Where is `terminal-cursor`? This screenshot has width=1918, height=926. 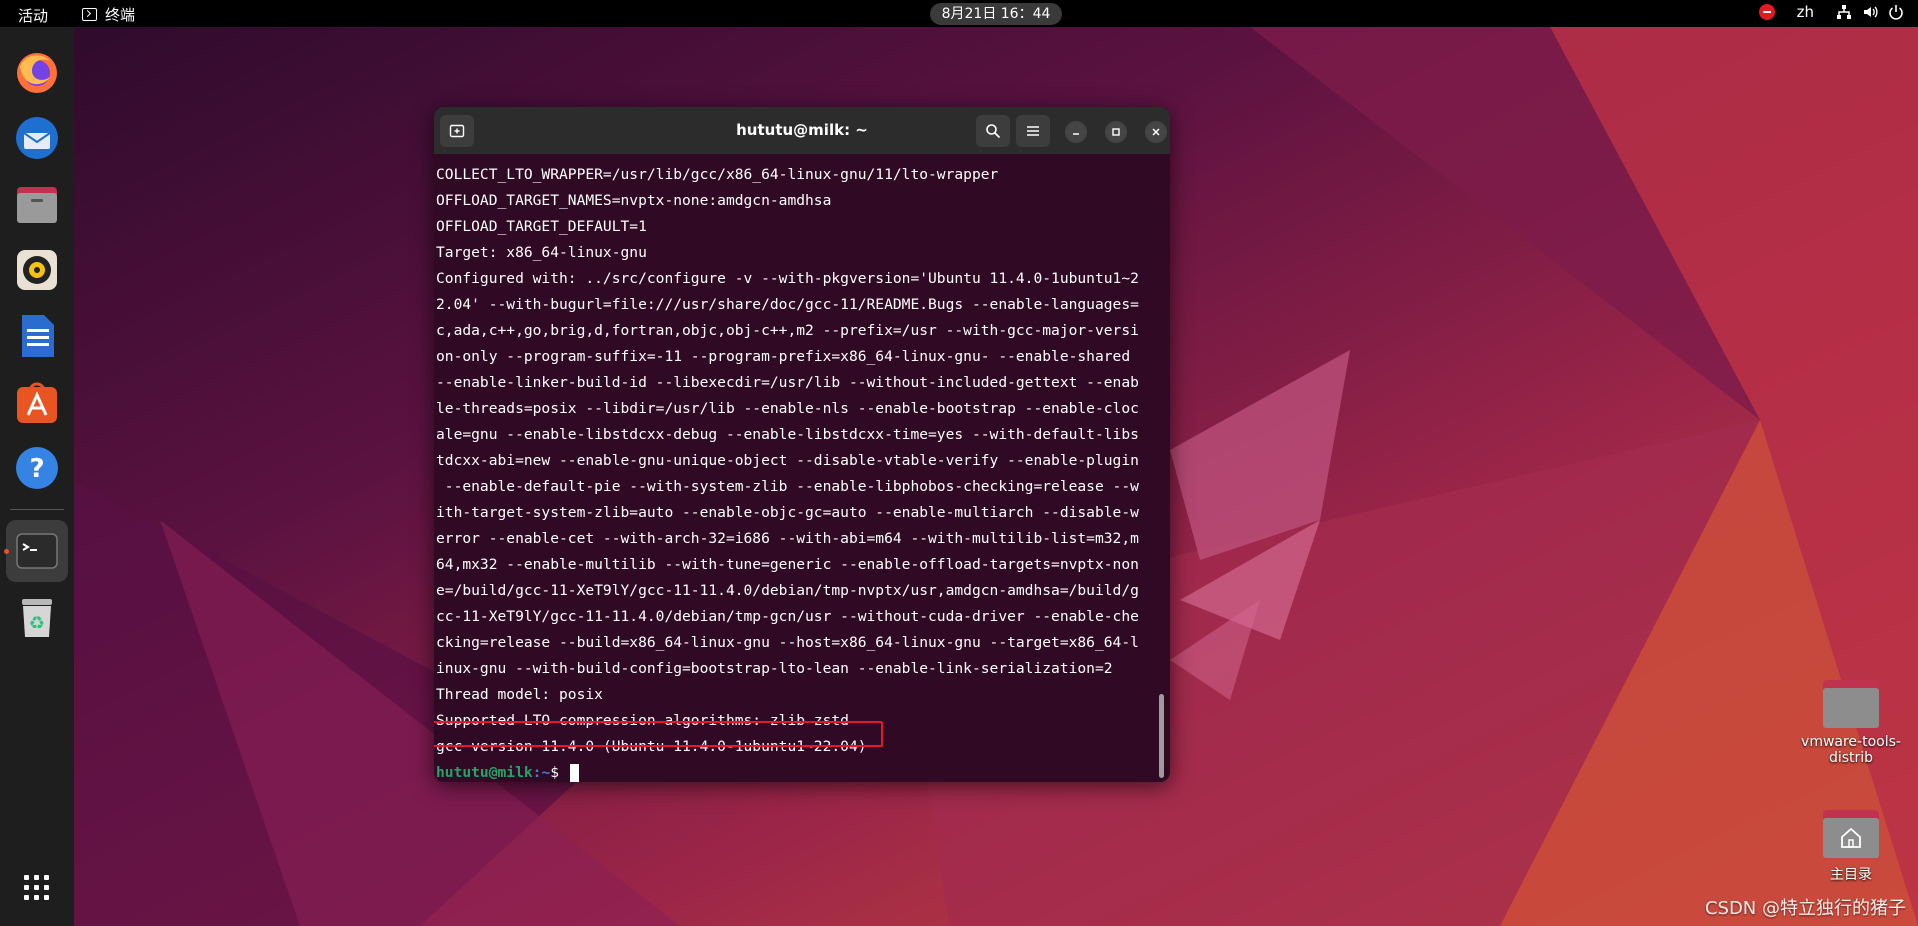 terminal-cursor is located at coordinates (574, 773).